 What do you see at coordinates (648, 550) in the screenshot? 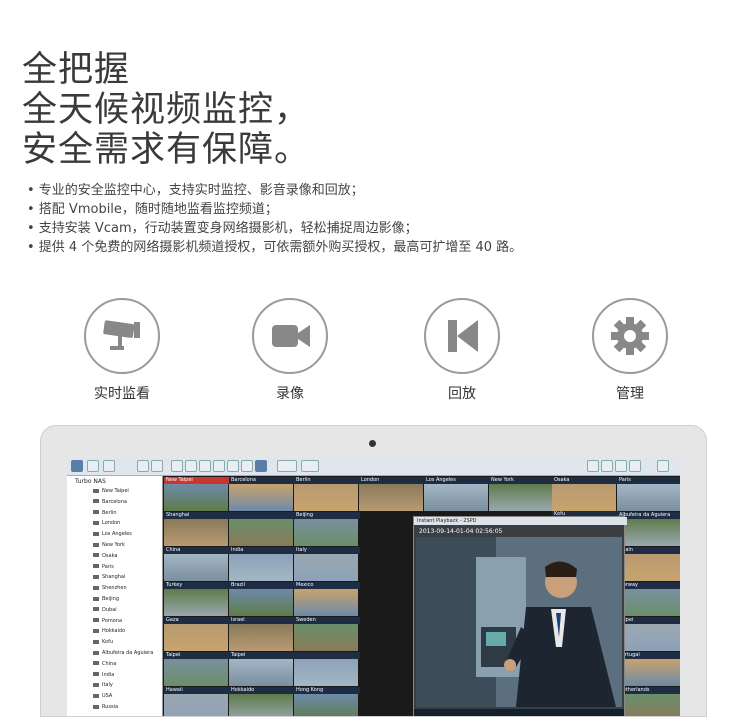
I see `camera-tile-label: Spain` at bounding box center [648, 550].